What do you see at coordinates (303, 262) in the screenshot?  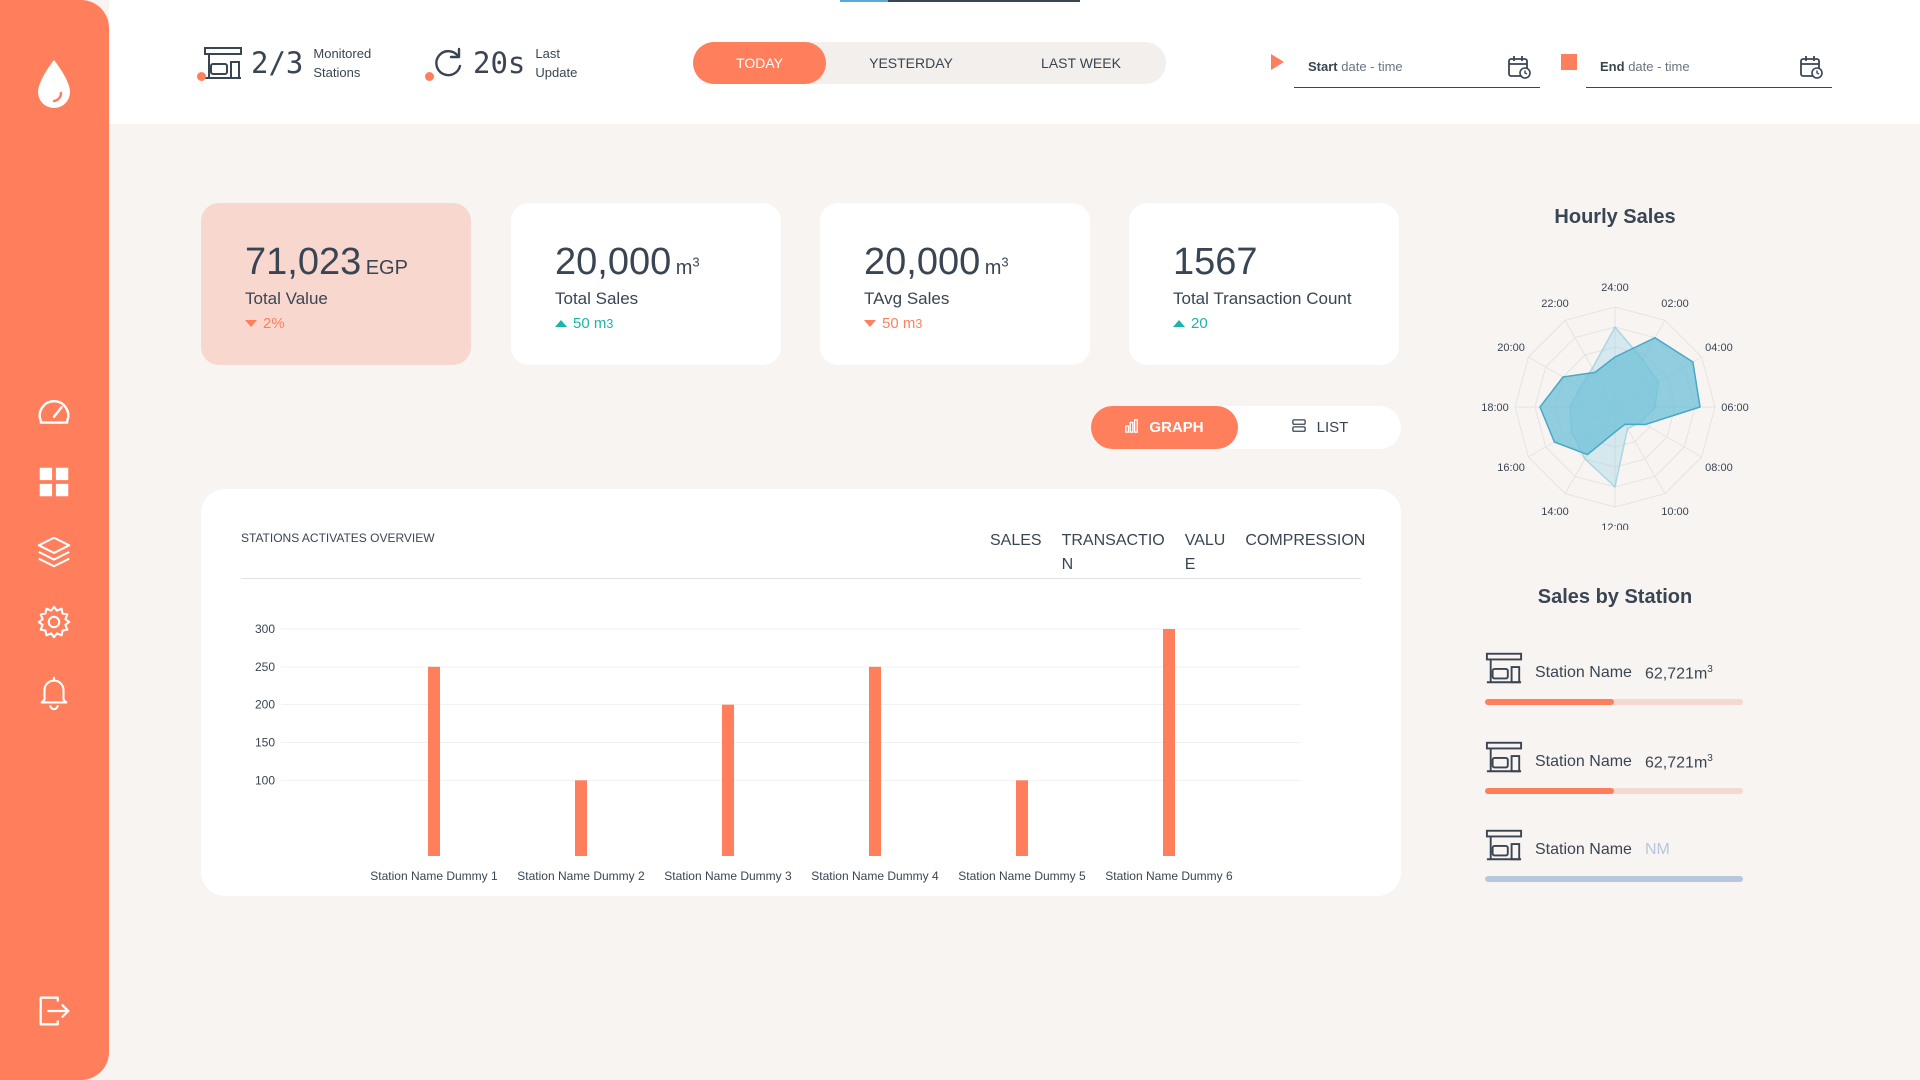 I see `kpi-value: 71,023` at bounding box center [303, 262].